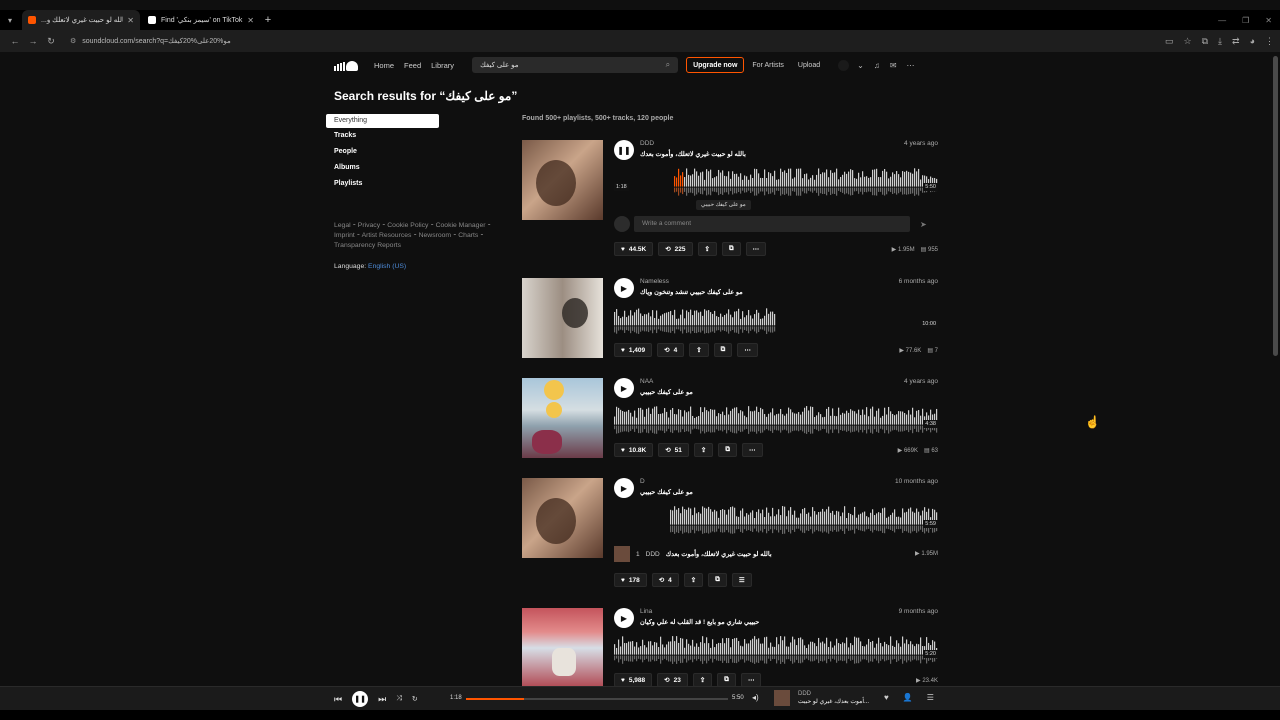 The image size is (1280, 720). I want to click on nav-home: Home, so click(384, 65).